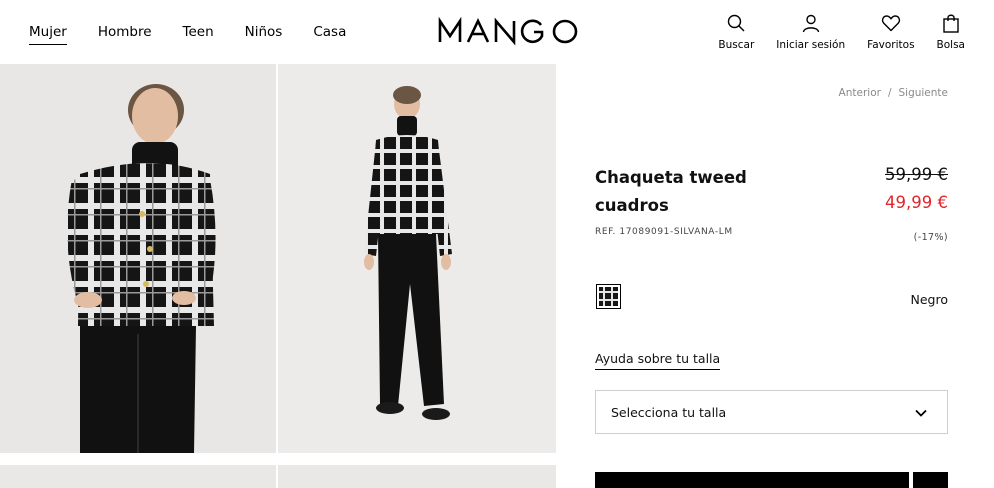 The image size is (994, 488). What do you see at coordinates (890, 23) in the screenshot?
I see `heart-icon` at bounding box center [890, 23].